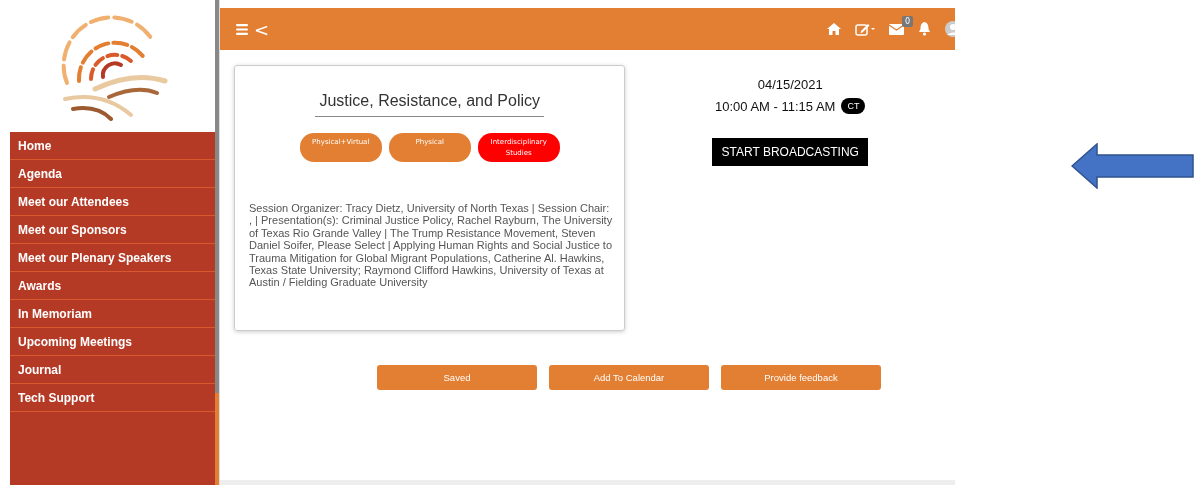 This screenshot has height=485, width=1198. Describe the element at coordinates (775, 106) in the screenshot. I see `session-time: 10:00 AM - 11:15 AM` at that location.